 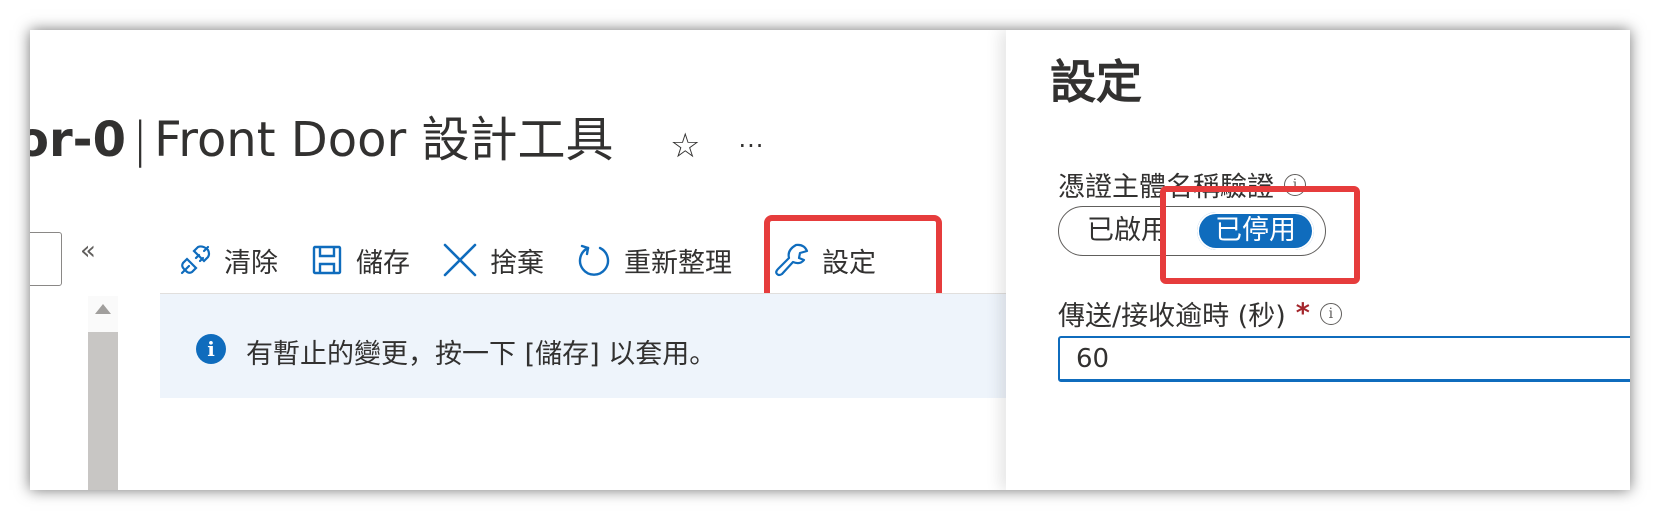 What do you see at coordinates (383, 263) in the screenshot?
I see `save-label: 儲存` at bounding box center [383, 263].